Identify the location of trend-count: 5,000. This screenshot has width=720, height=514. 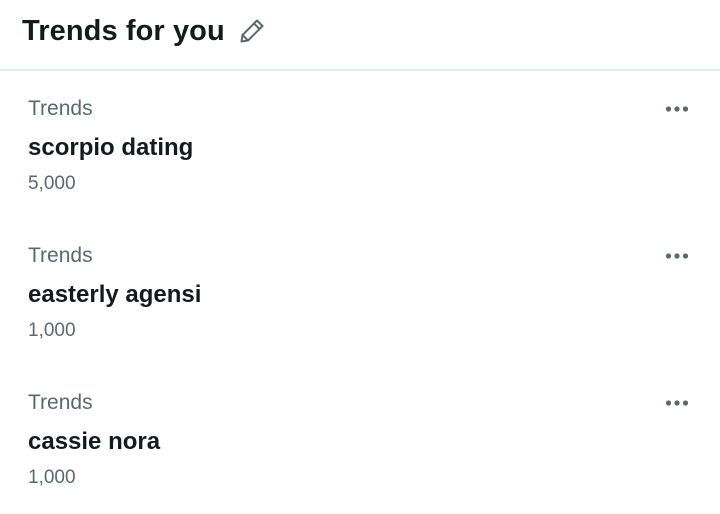
(52, 183).